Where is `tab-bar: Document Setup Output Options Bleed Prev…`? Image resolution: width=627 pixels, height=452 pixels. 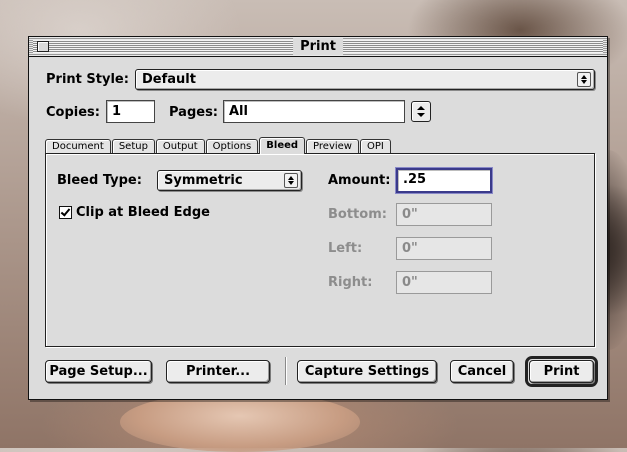 tab-bar: Document Setup Output Options Bleed Prev… is located at coordinates (218, 145).